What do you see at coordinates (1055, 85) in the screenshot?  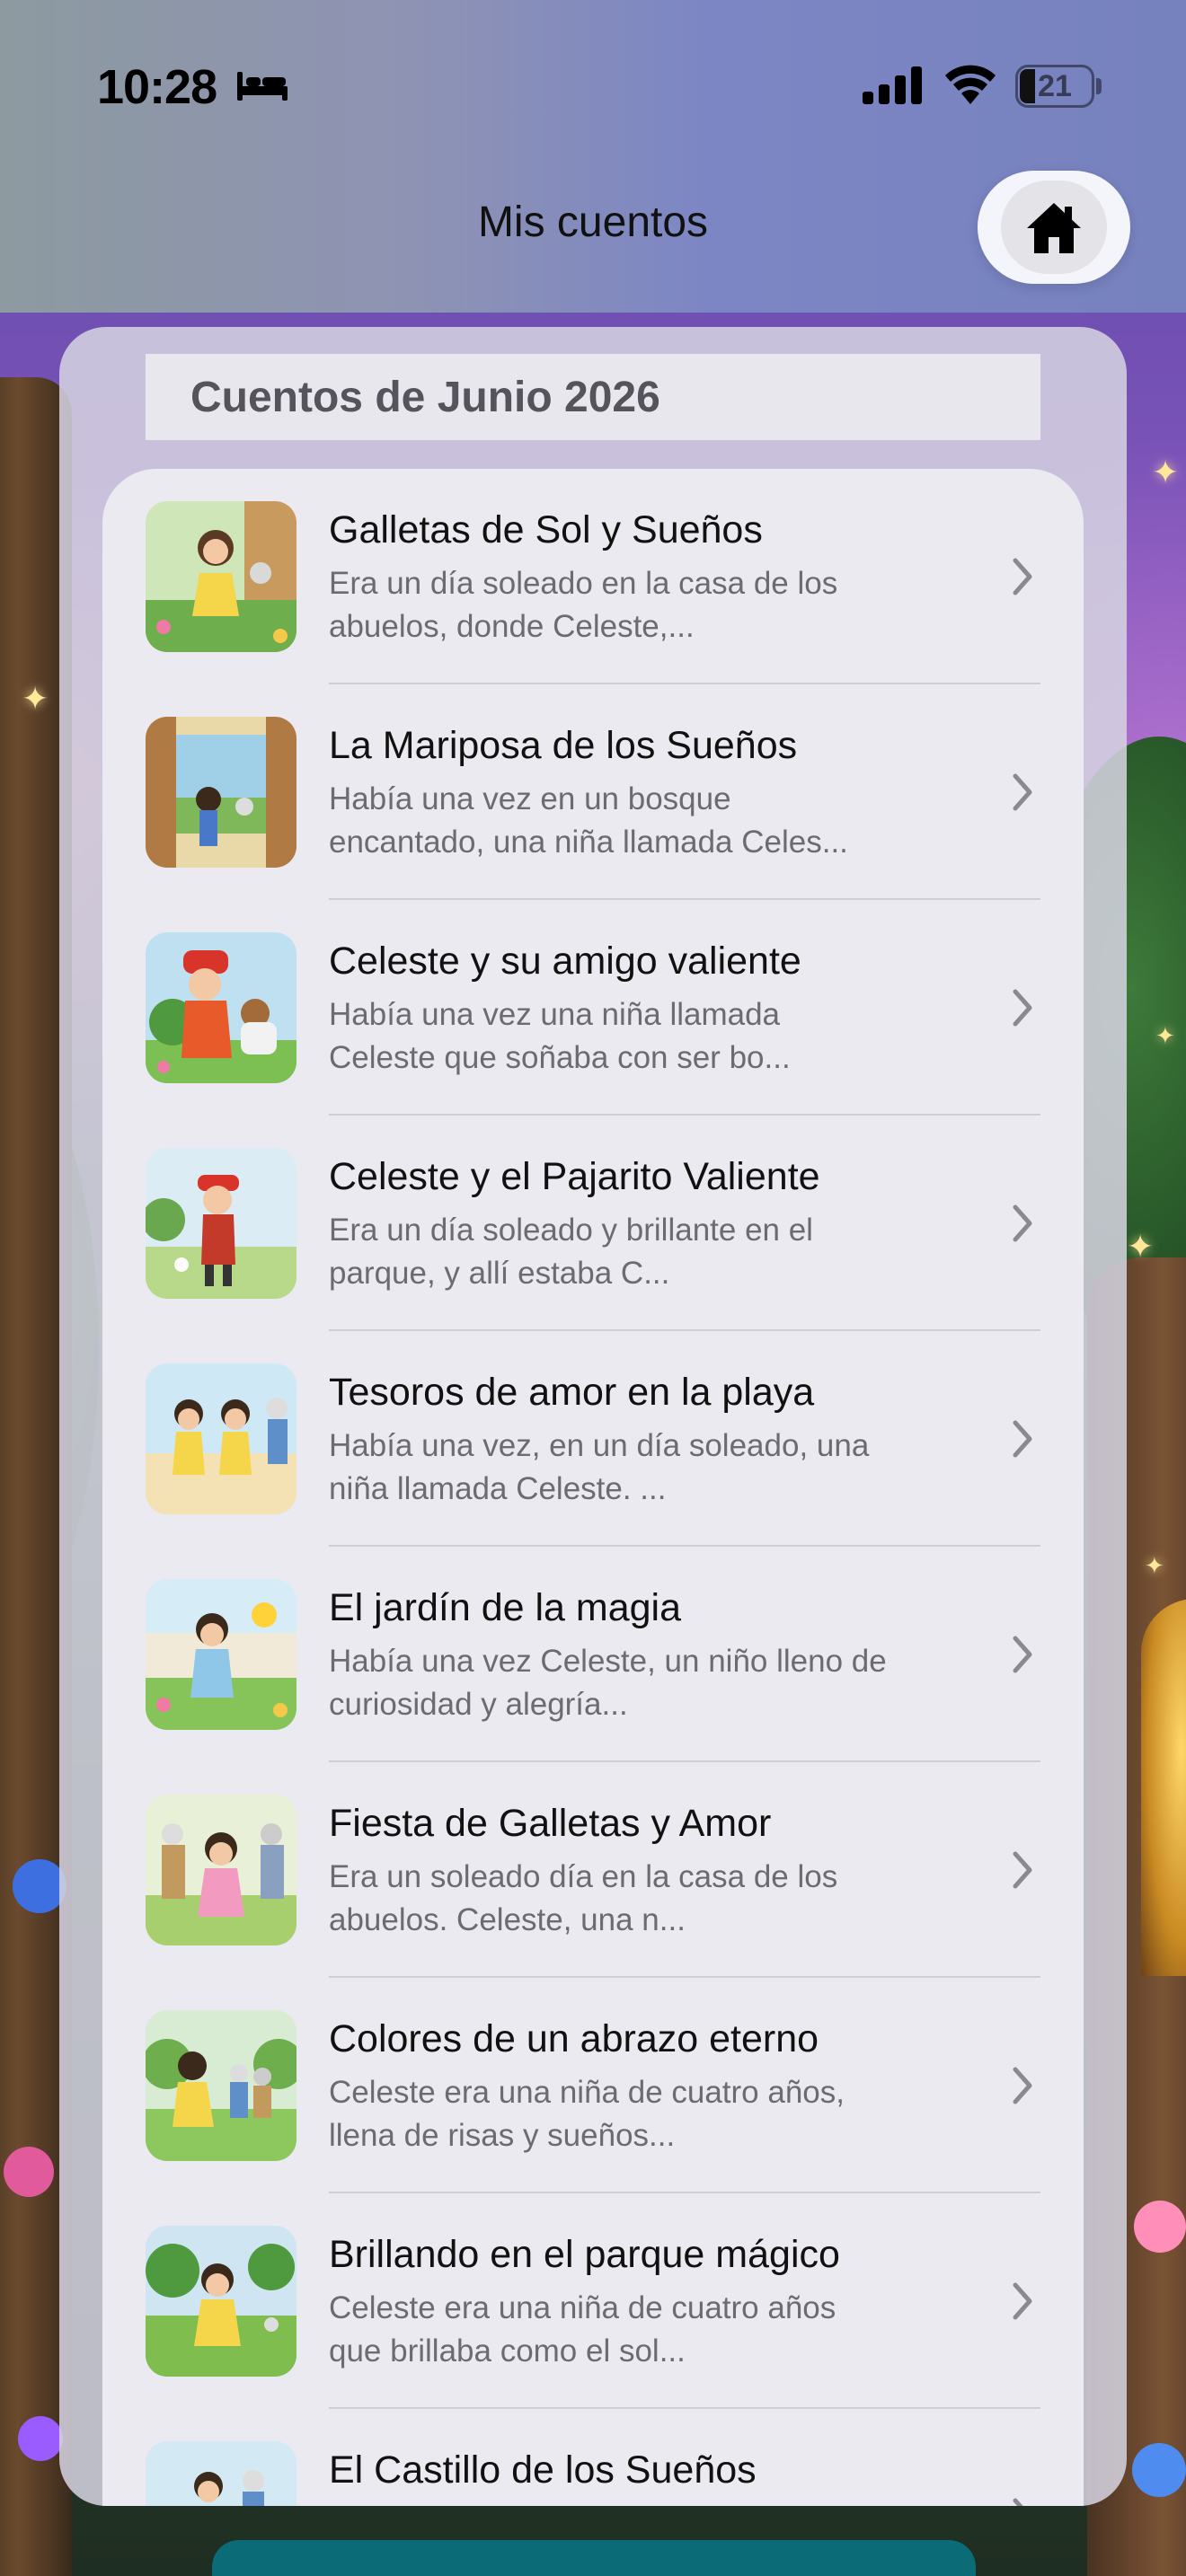 I see `battery-level: 21` at bounding box center [1055, 85].